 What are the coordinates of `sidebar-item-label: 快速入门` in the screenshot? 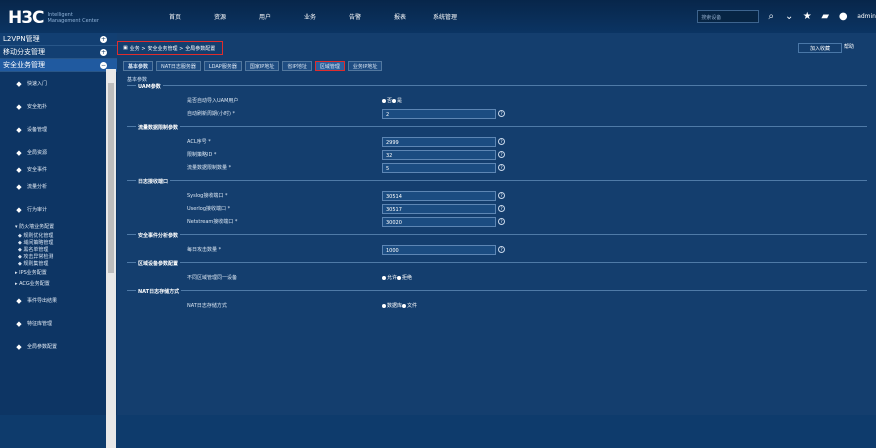 It's located at (37, 84).